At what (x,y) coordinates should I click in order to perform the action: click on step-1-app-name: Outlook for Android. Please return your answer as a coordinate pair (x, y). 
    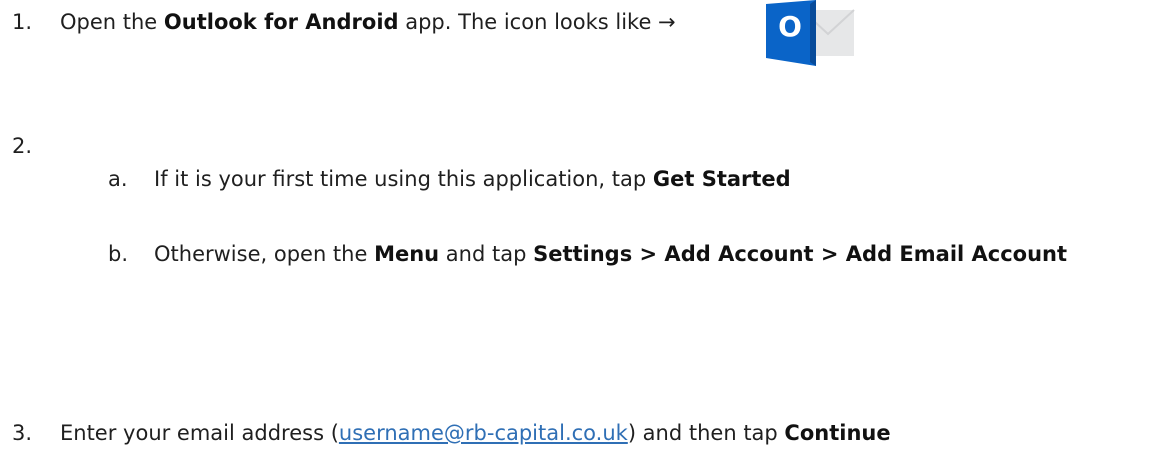
    Looking at the image, I should click on (281, 22).